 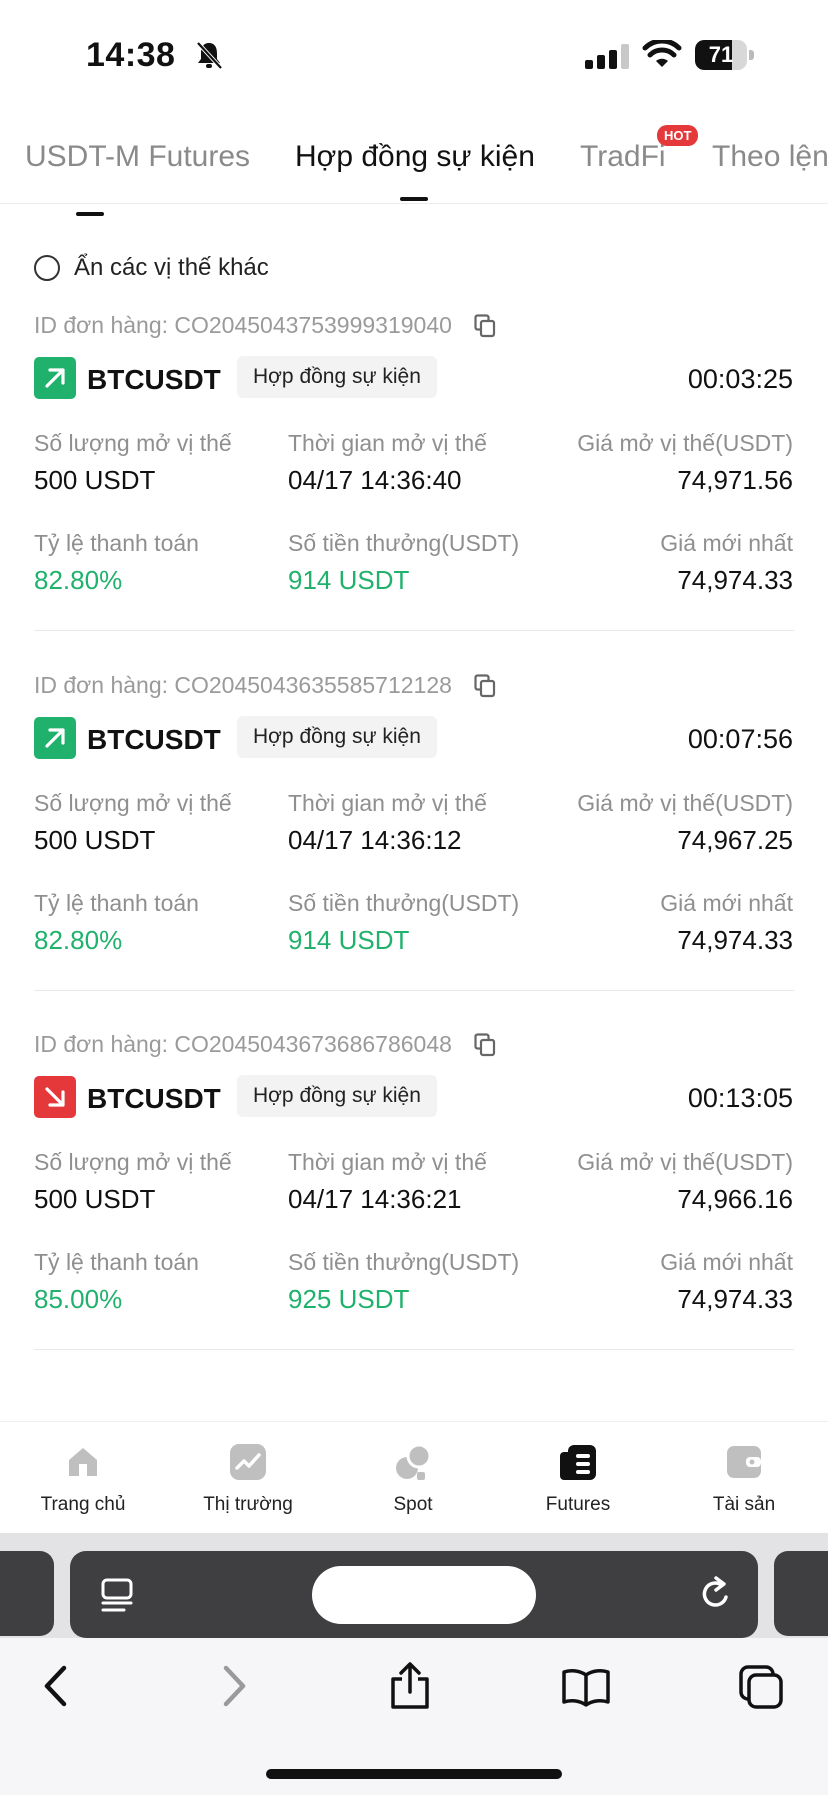 What do you see at coordinates (716, 1596) in the screenshot?
I see `reload-icon` at bounding box center [716, 1596].